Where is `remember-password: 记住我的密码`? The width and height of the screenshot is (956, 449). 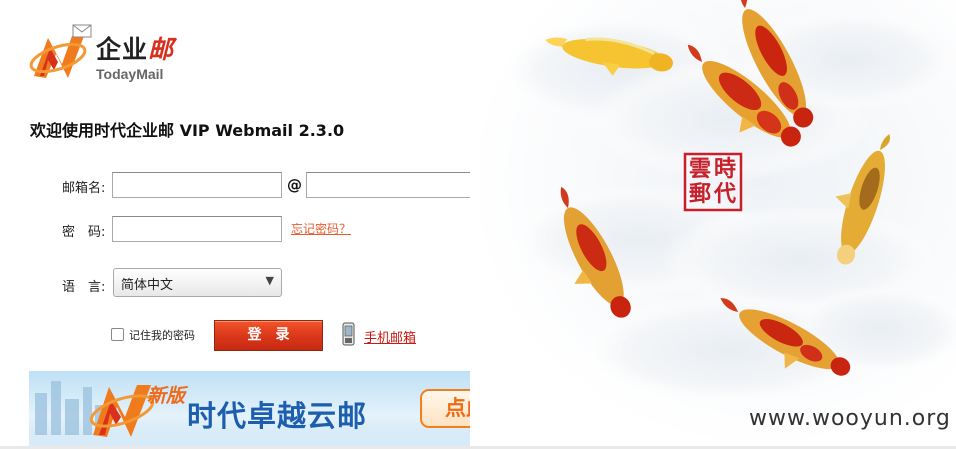 remember-password: 记住我的密码 is located at coordinates (153, 335).